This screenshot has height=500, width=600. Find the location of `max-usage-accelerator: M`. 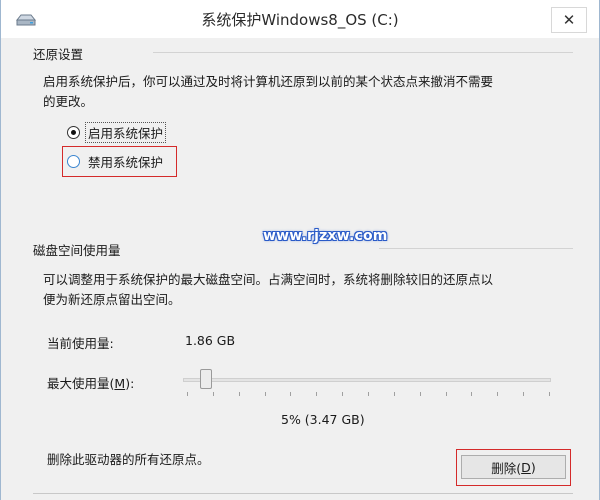

max-usage-accelerator: M is located at coordinates (120, 383).